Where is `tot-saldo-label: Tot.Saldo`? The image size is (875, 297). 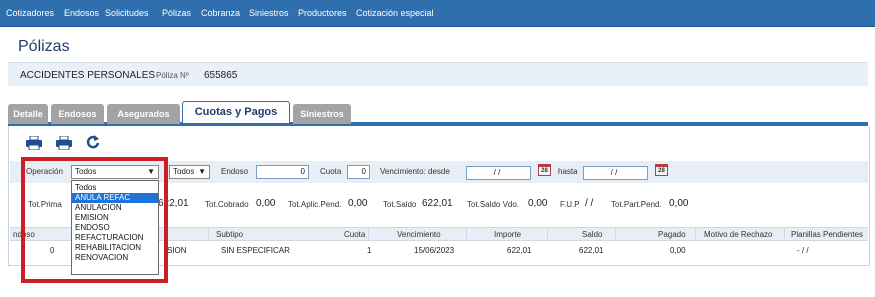 tot-saldo-label: Tot.Saldo is located at coordinates (400, 204).